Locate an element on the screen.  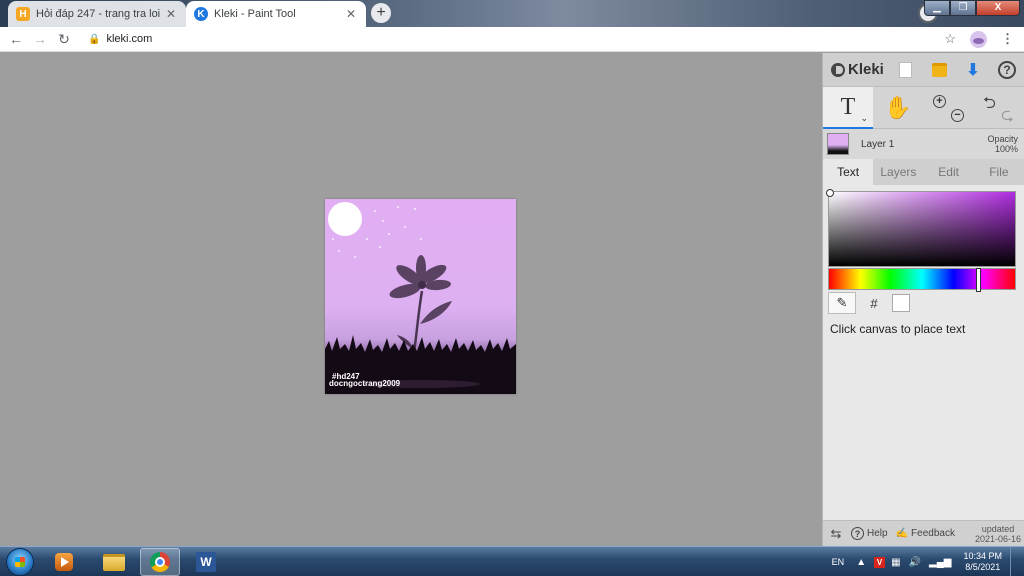
panel-bottom-bar: ⇆ ? Help ✍ Feedback updated 2021-06-16 is located at coordinates (923, 533).